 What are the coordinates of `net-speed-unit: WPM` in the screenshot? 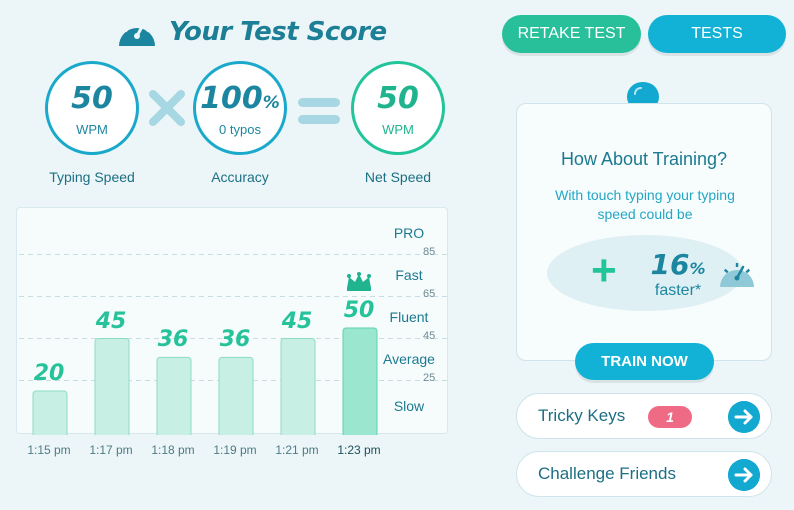 It's located at (398, 129).